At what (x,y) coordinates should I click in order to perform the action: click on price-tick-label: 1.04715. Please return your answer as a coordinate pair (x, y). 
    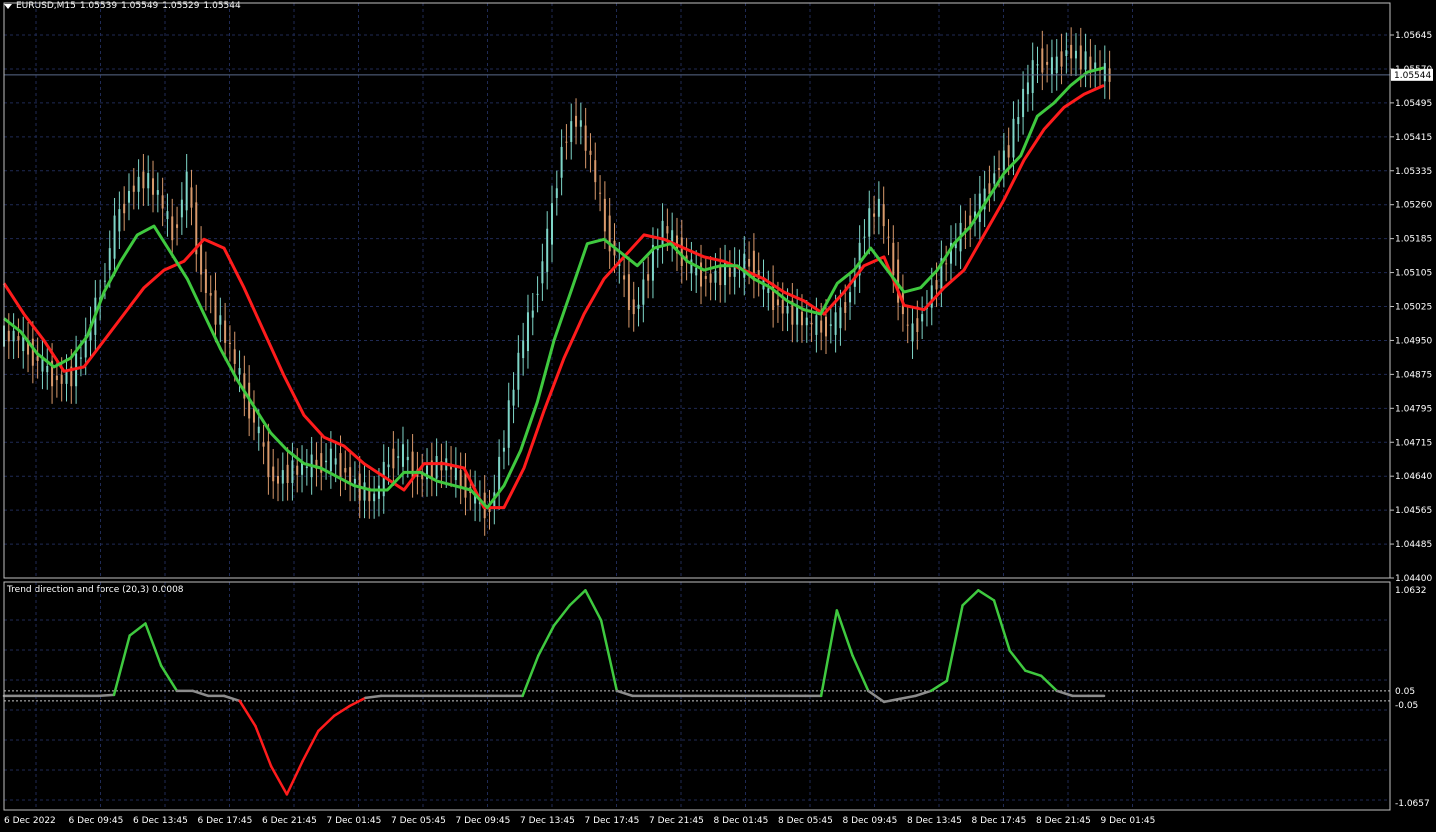
    Looking at the image, I should click on (1413, 443).